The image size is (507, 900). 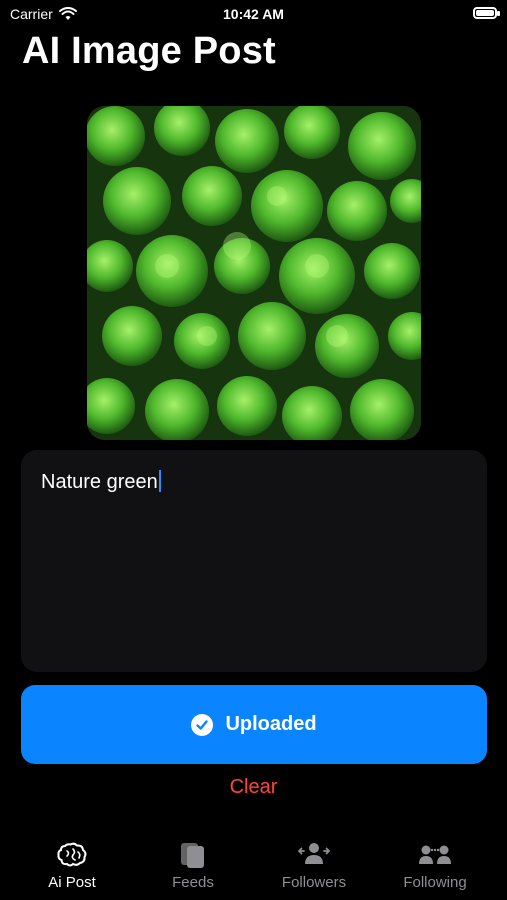 I want to click on tab-bar: Ai Post Feeds Followers Following, so click(x=253, y=870).